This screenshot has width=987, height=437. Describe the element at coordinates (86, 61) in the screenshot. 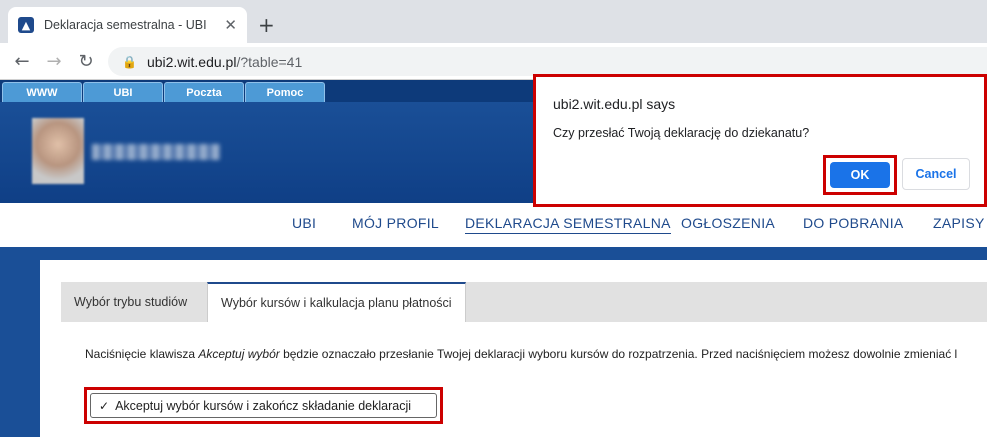

I see `reload-icon: ↻` at that location.